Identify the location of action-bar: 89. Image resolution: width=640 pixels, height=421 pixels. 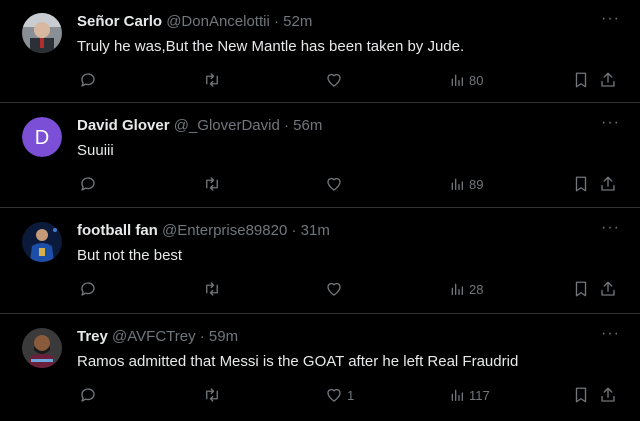
(348, 184).